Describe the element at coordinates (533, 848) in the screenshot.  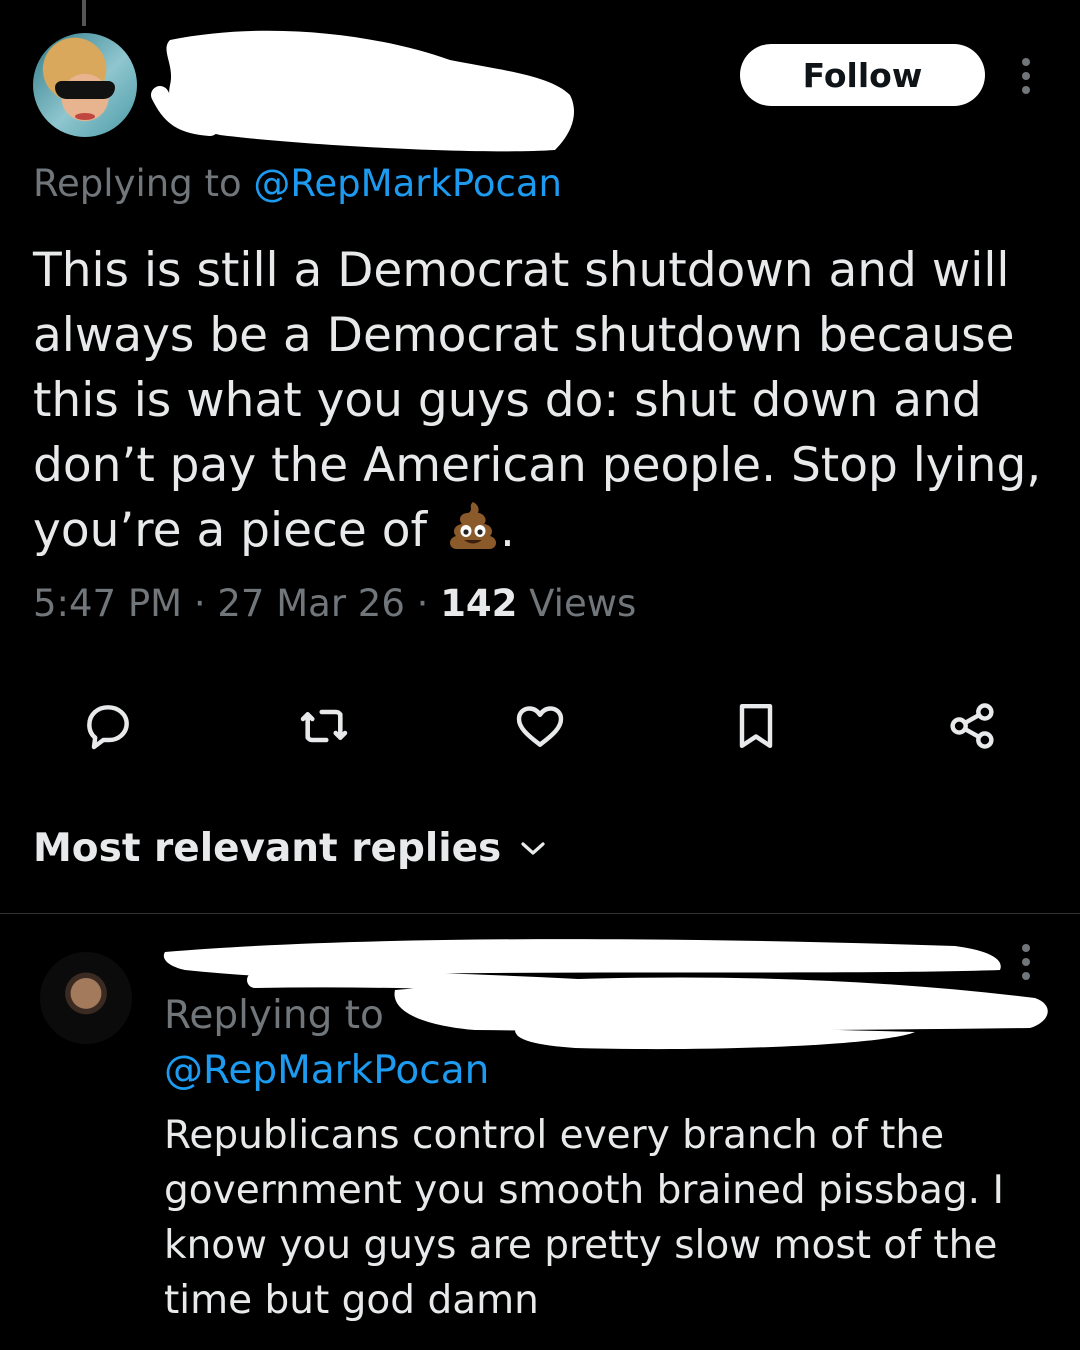
I see `chevron-down-icon` at that location.